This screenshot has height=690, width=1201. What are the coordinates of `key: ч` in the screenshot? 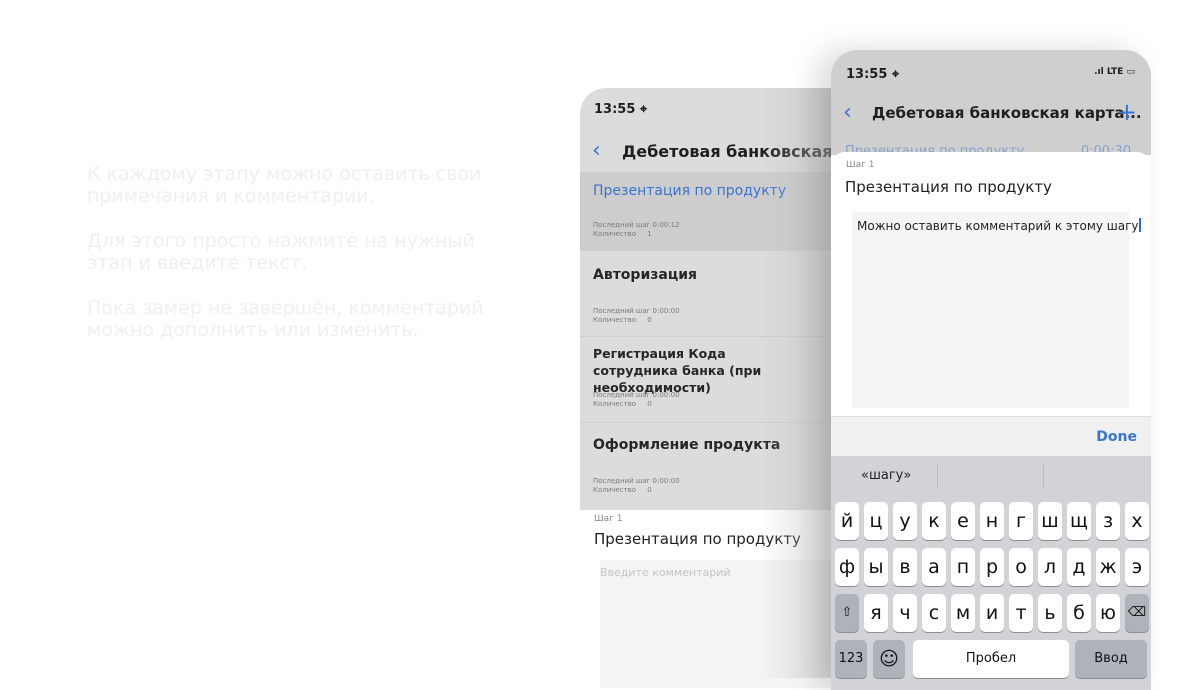 It's located at (905, 613).